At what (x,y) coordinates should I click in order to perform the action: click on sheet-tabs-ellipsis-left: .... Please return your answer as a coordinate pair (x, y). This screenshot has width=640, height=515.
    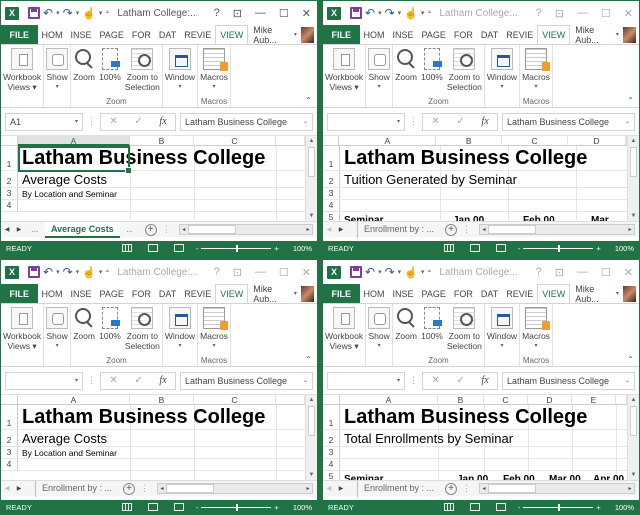
    Looking at the image, I should click on (35, 229).